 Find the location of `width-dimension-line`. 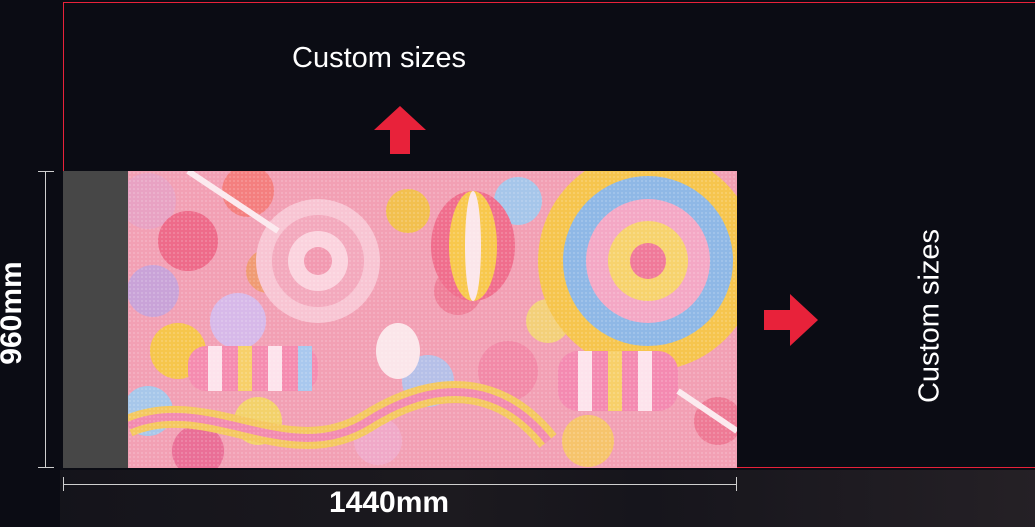

width-dimension-line is located at coordinates (400, 484).